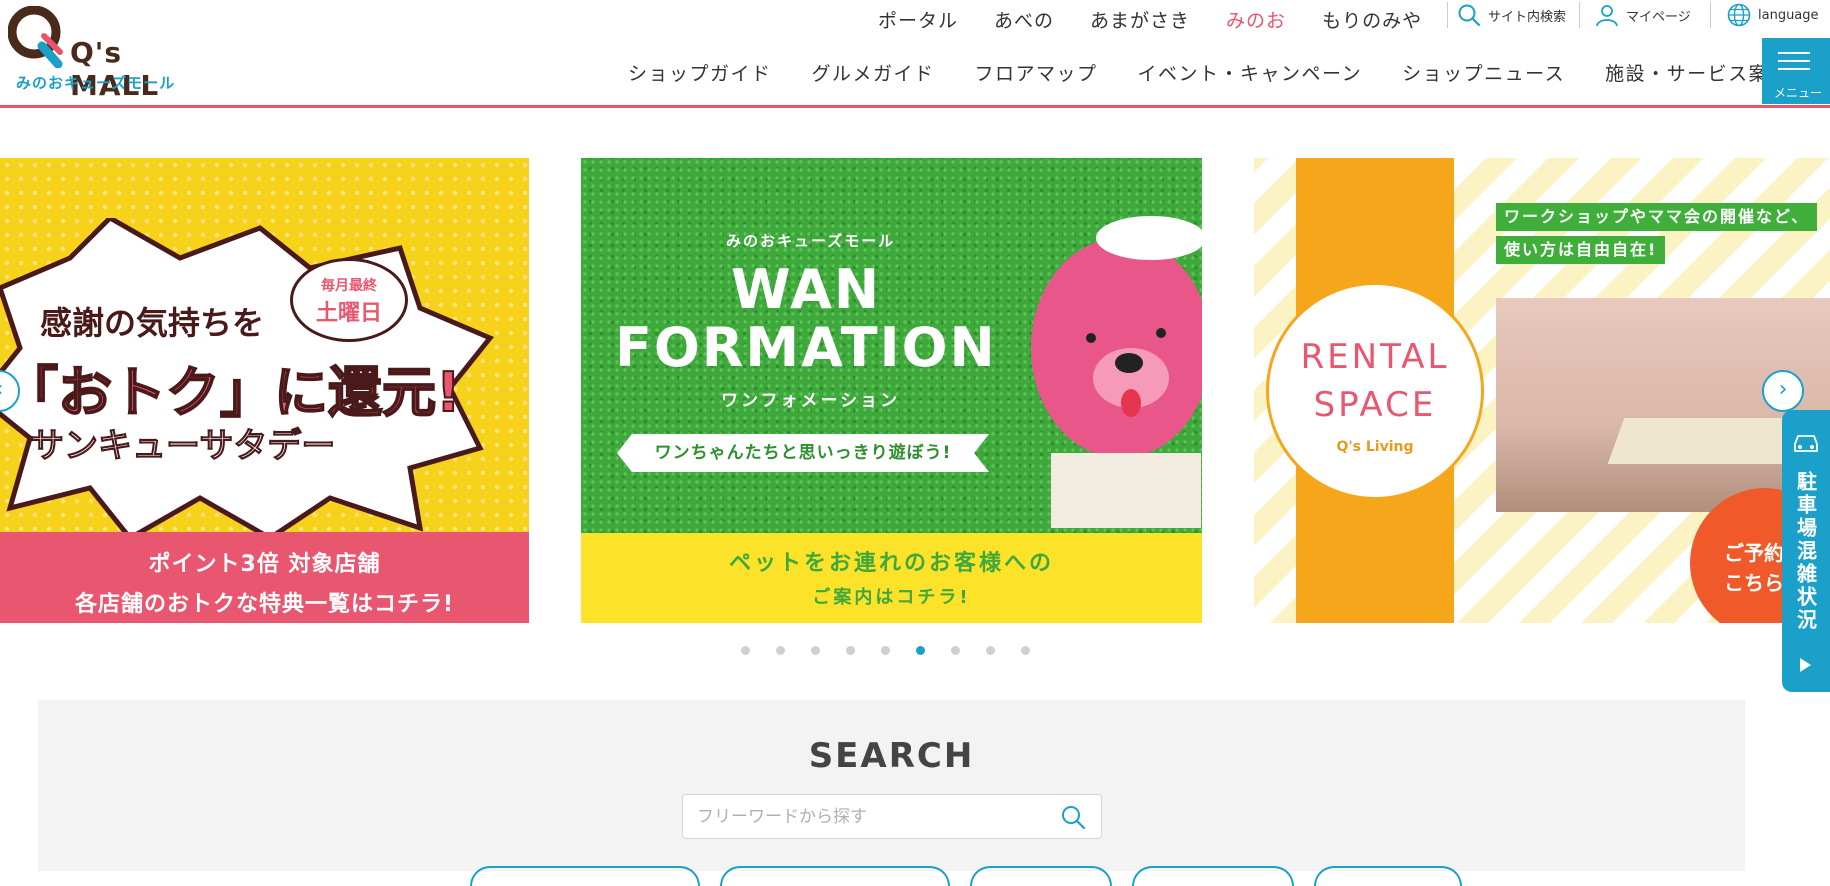 The image size is (1830, 886). Describe the element at coordinates (96, 83) in the screenshot. I see `logo-subtitle: みのおキューズモール` at that location.